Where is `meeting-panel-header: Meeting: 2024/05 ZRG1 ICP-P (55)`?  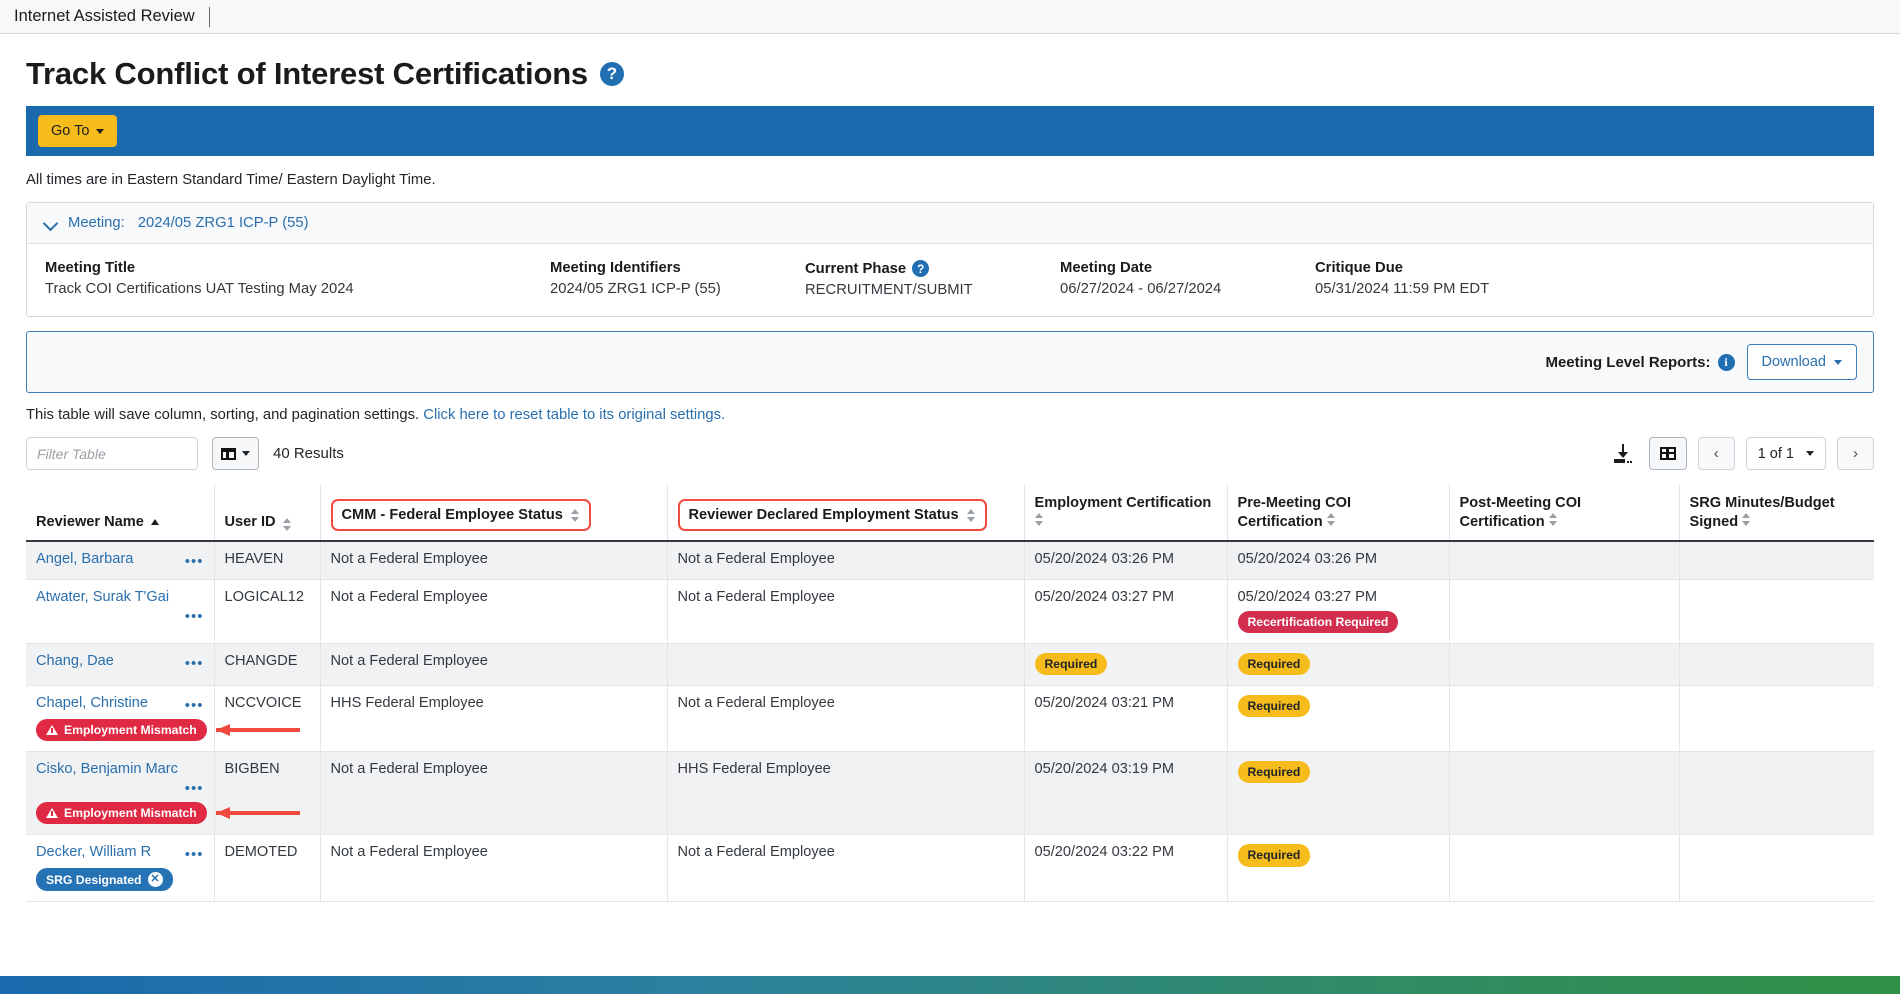 meeting-panel-header: Meeting: 2024/05 ZRG1 ICP-P (55) is located at coordinates (950, 223).